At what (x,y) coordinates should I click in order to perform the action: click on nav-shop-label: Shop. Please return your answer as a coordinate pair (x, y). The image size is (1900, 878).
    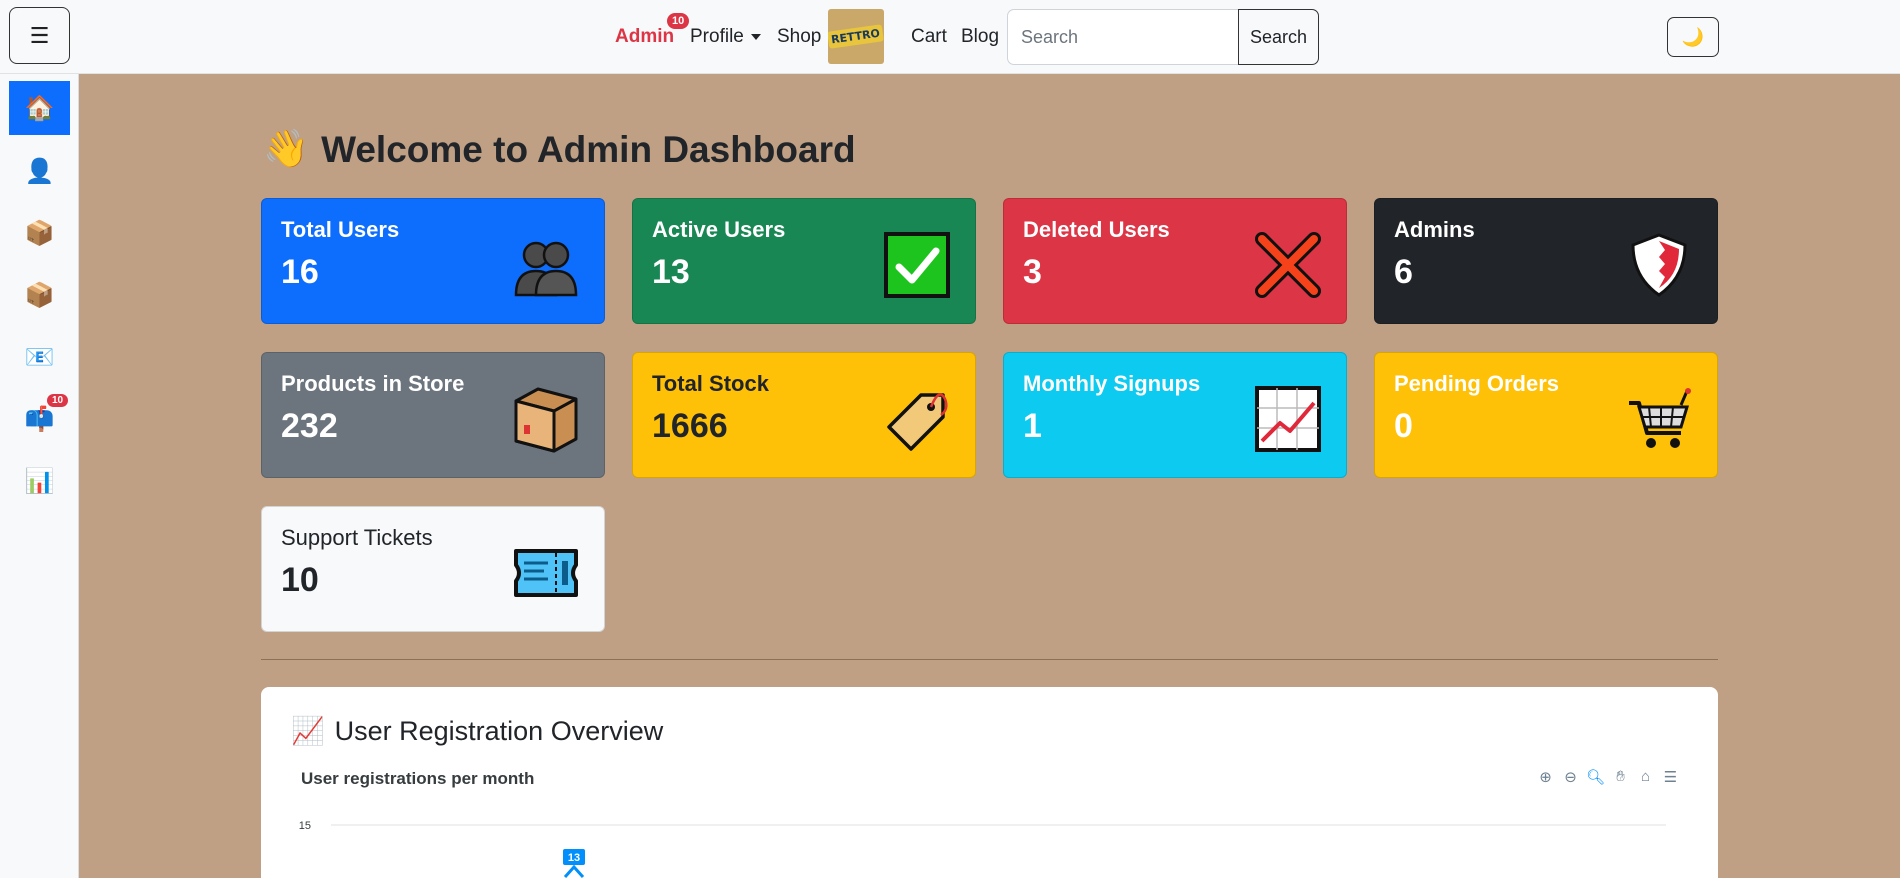
    Looking at the image, I should click on (799, 36).